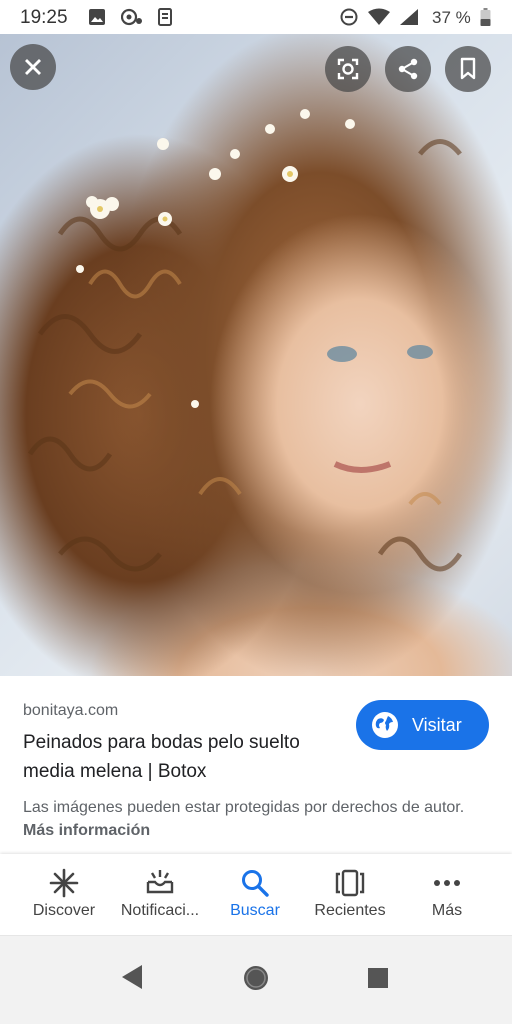  I want to click on bottom-navigation: Discover Notificaci... Buscar Recientes, so click(256, 895).